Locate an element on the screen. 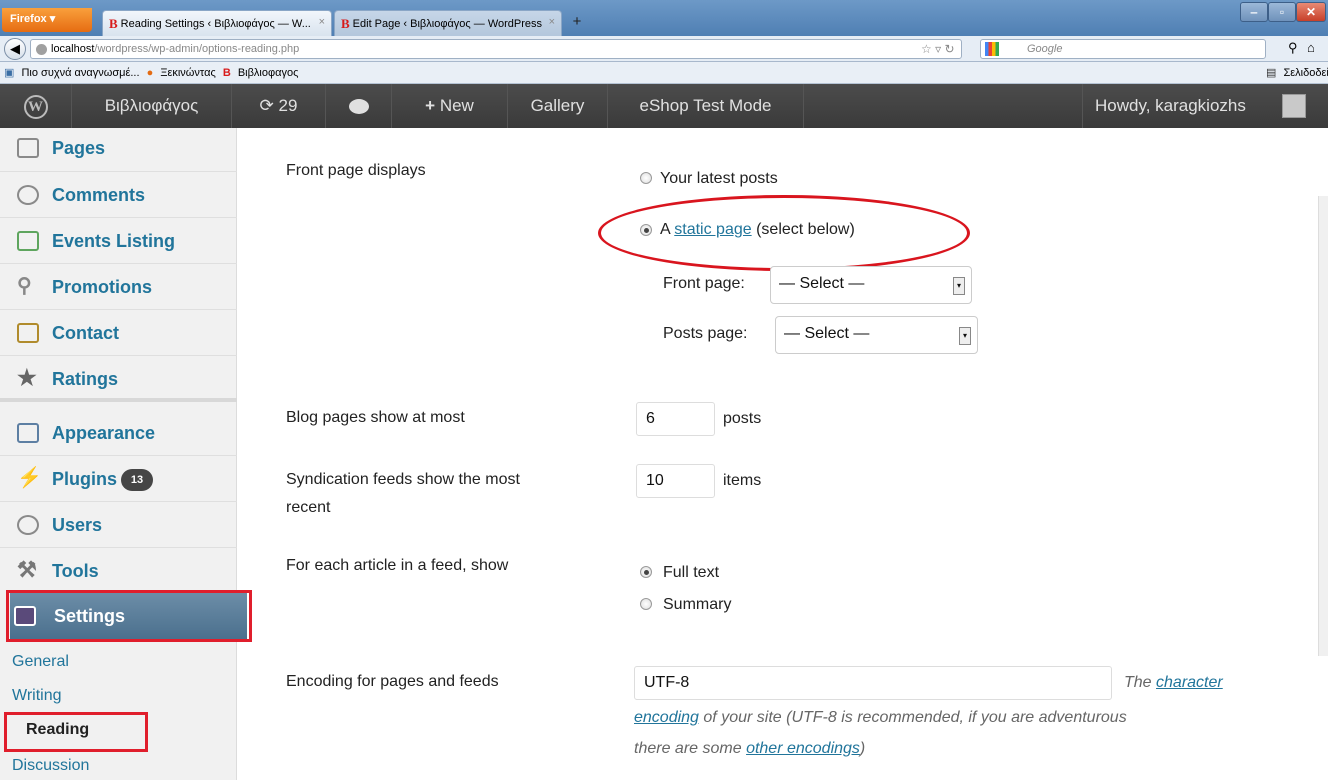 This screenshot has width=1328, height=780. other-encodings-link: other encodings is located at coordinates (803, 748).